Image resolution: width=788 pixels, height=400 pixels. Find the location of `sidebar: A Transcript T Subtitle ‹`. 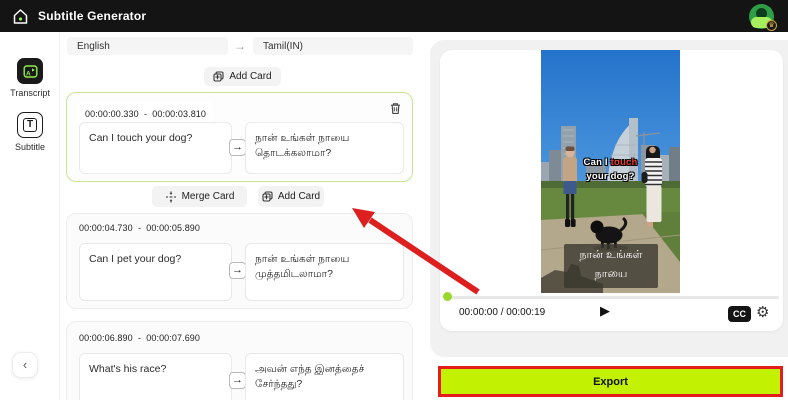

sidebar: A Transcript T Subtitle ‹ is located at coordinates (30, 216).